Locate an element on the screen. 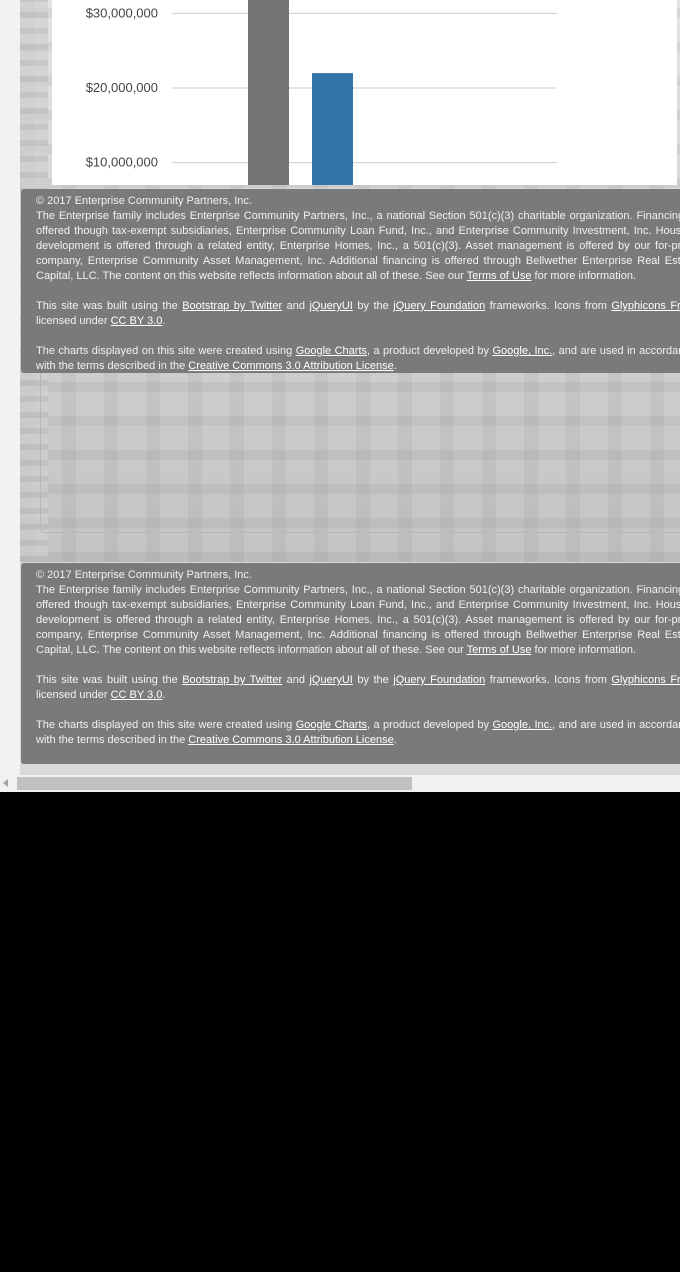  chart-card: $30,000,000 $20,000,000 $10,000,000 is located at coordinates (364, 92).